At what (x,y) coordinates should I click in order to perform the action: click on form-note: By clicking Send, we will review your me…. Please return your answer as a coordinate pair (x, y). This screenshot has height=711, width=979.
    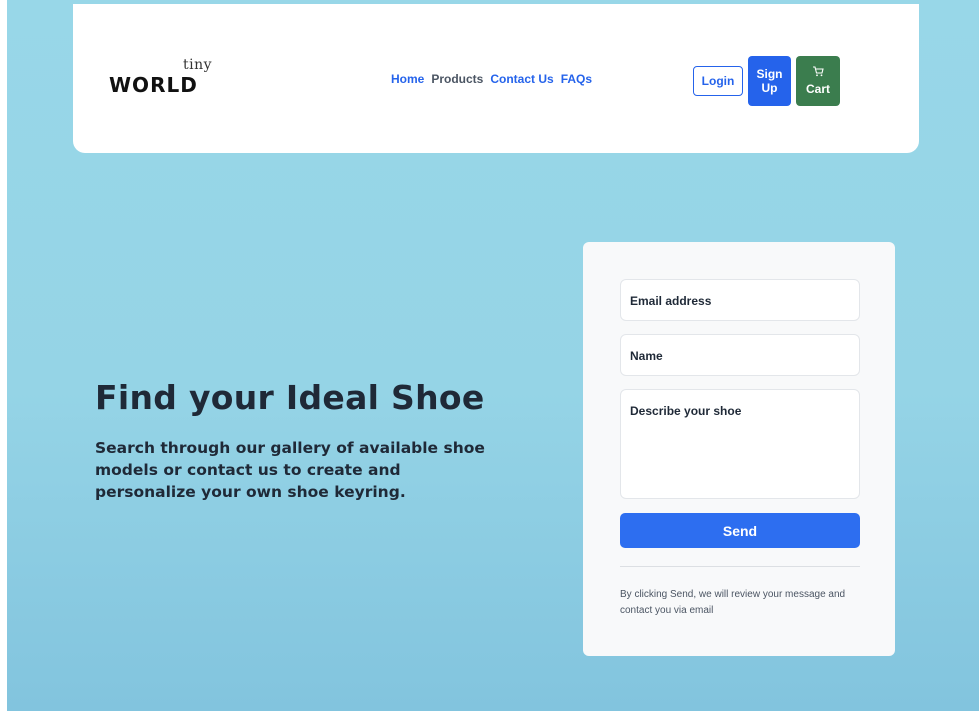
    Looking at the image, I should click on (733, 602).